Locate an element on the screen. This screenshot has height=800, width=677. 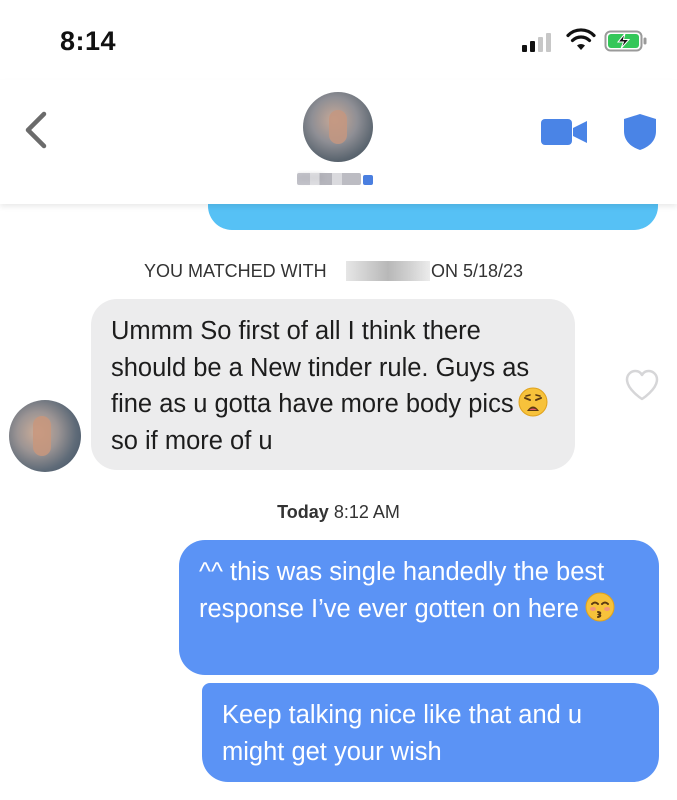
chevron-left-icon is located at coordinates (36, 130).